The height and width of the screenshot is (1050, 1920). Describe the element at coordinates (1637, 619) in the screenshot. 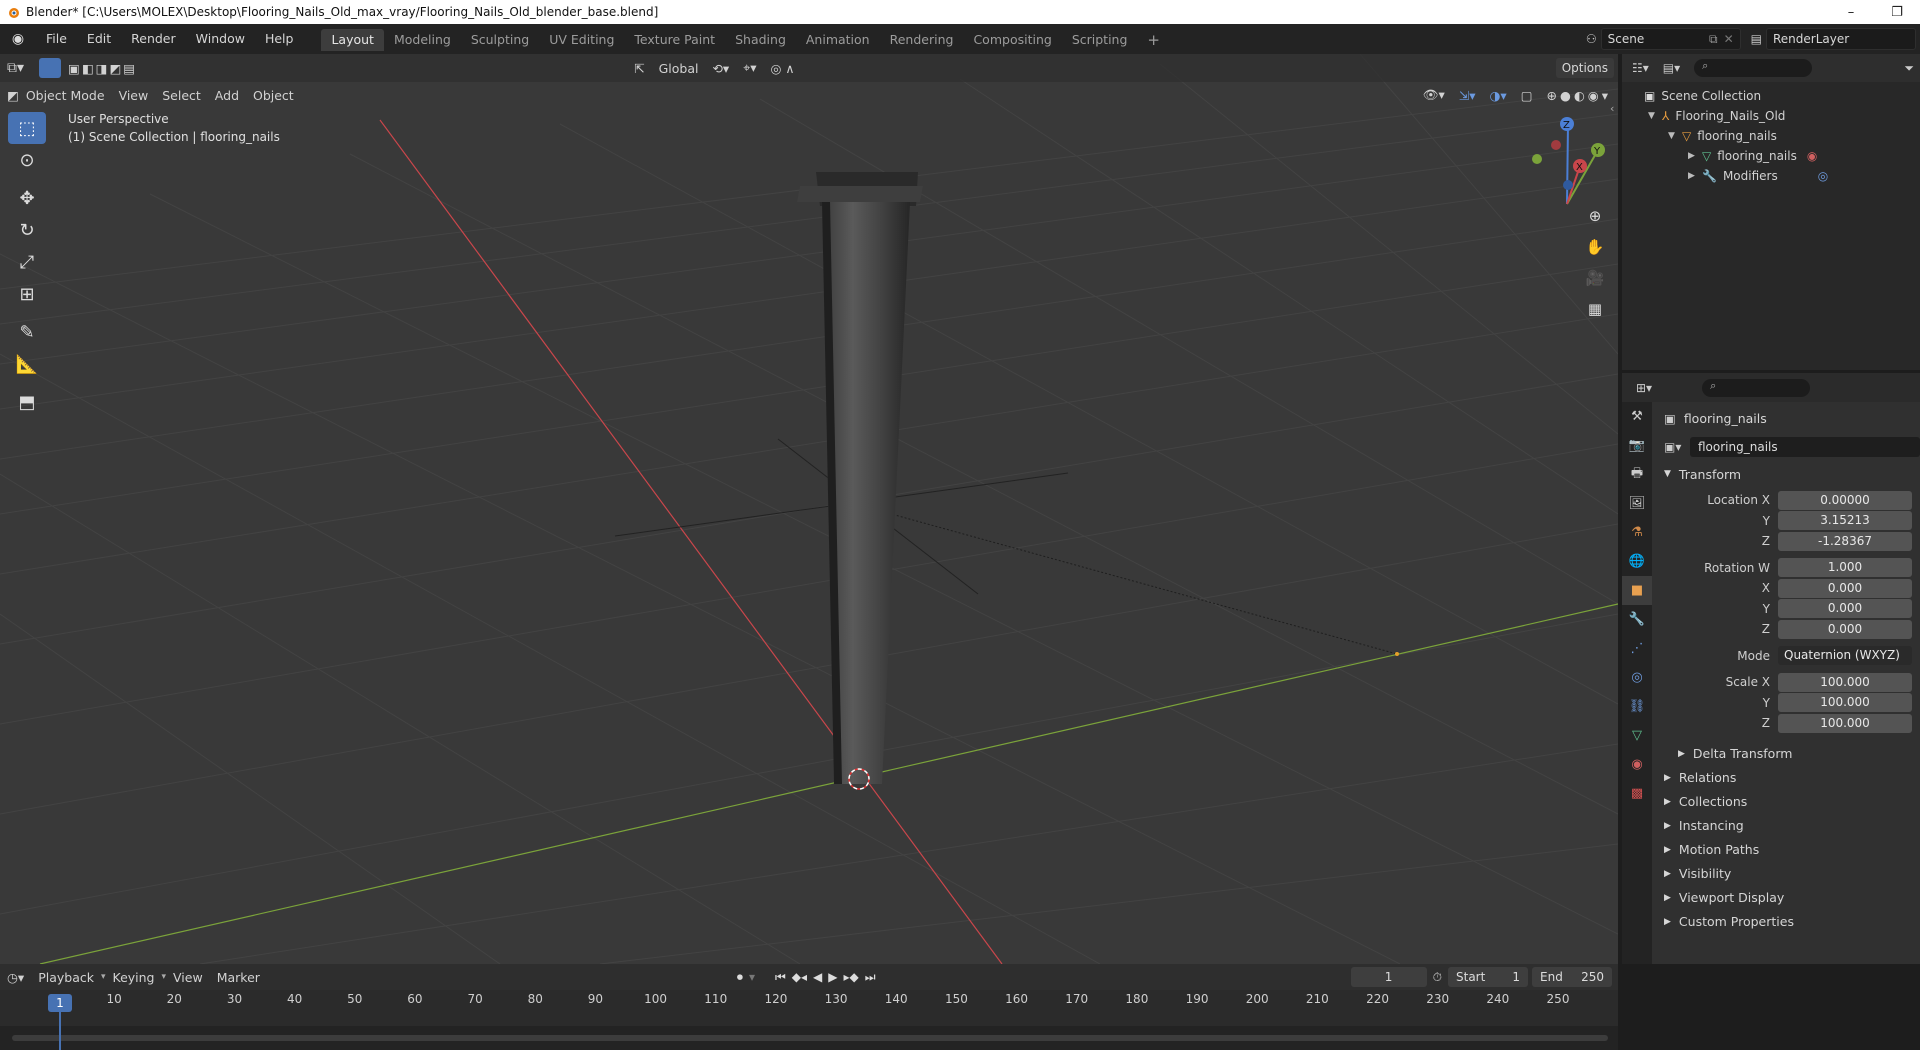

I see `modifier-tab-icon: 🔧` at that location.